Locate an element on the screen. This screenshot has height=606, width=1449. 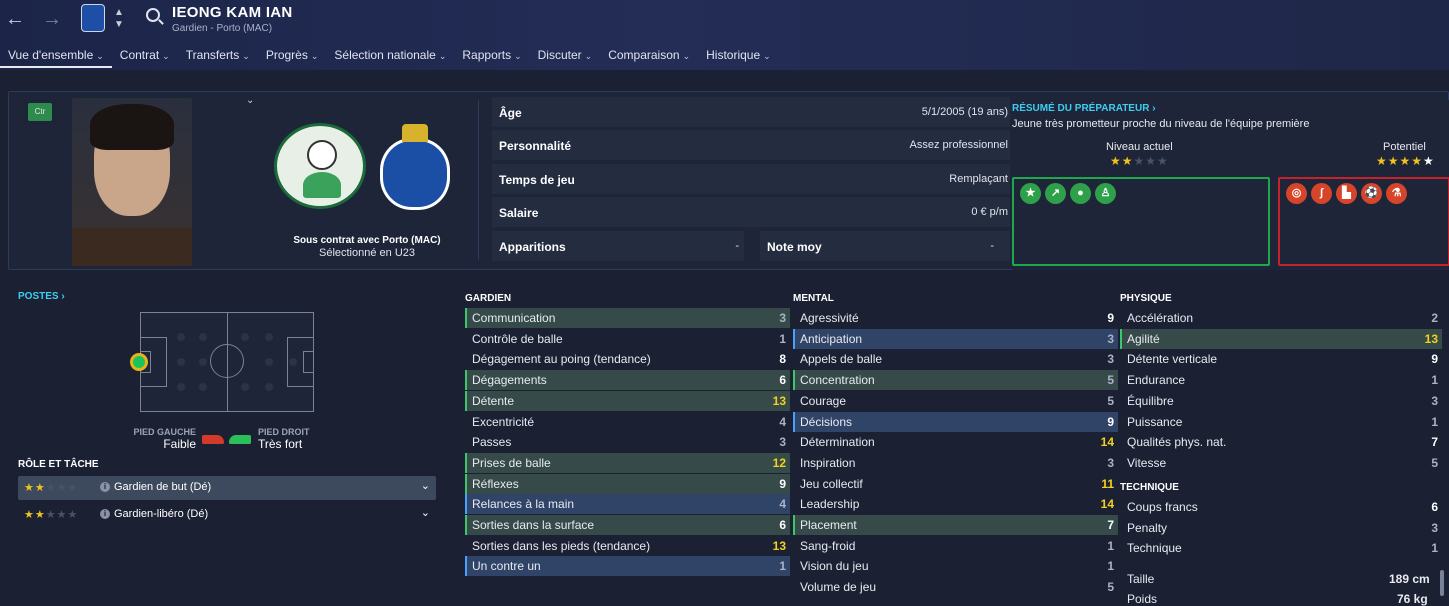
target-icon: ◎ is located at coordinates (1296, 193).